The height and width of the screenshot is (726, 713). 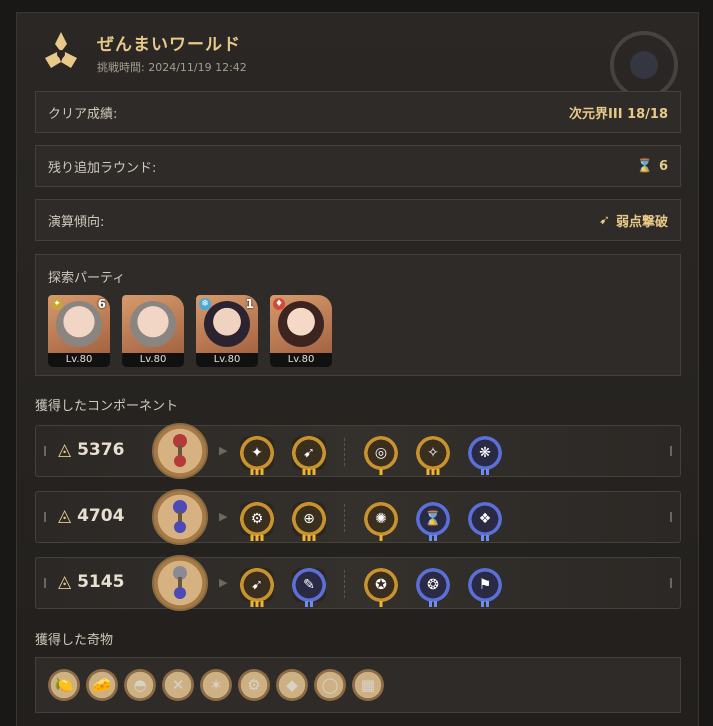 What do you see at coordinates (87, 278) in the screenshot?
I see `party-title: 探索パーティ` at bounding box center [87, 278].